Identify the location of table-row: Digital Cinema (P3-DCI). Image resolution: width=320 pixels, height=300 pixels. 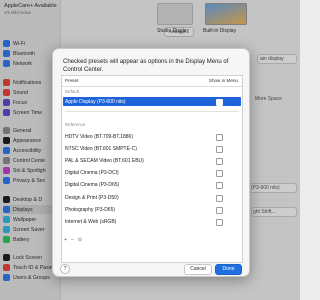
(152, 173).